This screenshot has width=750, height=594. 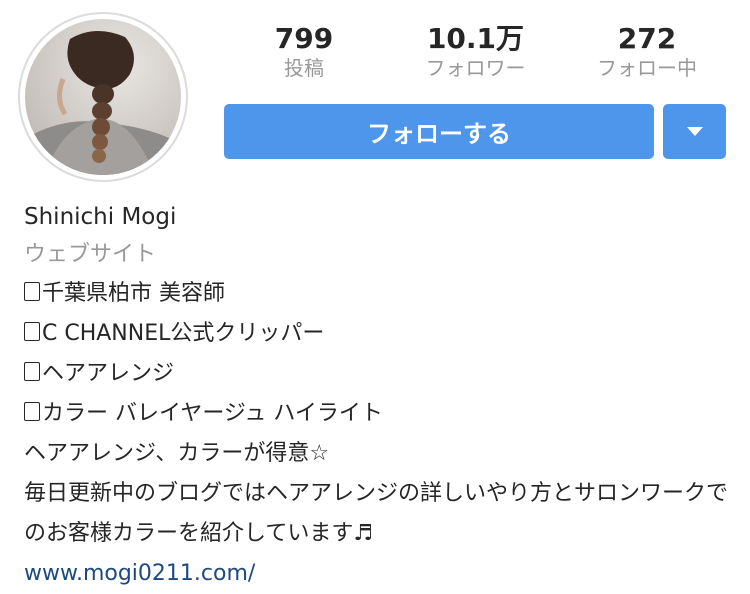 I want to click on profile-stats: 799 投稿 10.1万 フォロワー 272 フォロー中, so click(x=475, y=51).